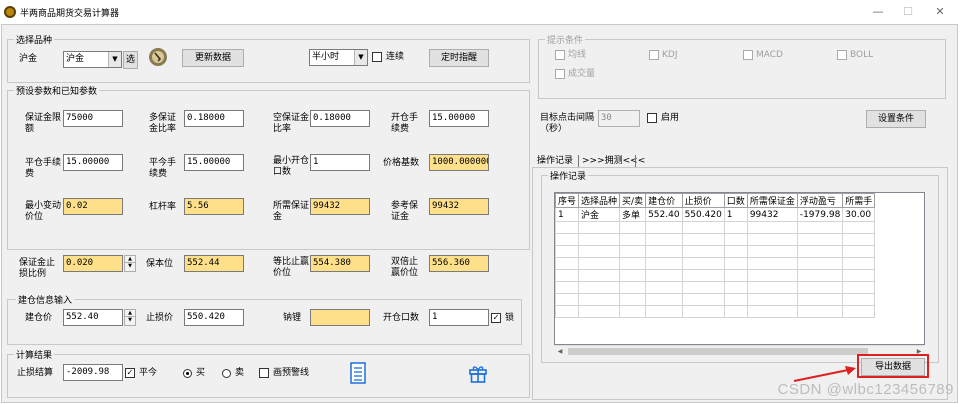 Image resolution: width=960 pixels, height=404 pixels. I want to click on target-interval-input: 30, so click(619, 118).